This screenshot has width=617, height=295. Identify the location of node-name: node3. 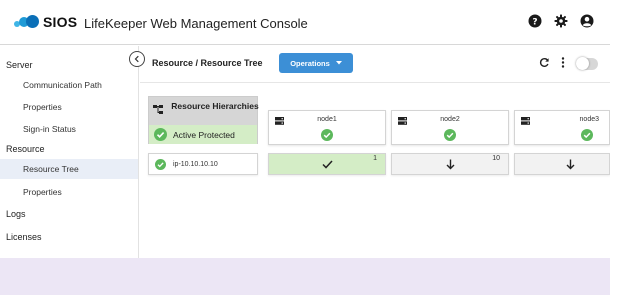
(589, 119).